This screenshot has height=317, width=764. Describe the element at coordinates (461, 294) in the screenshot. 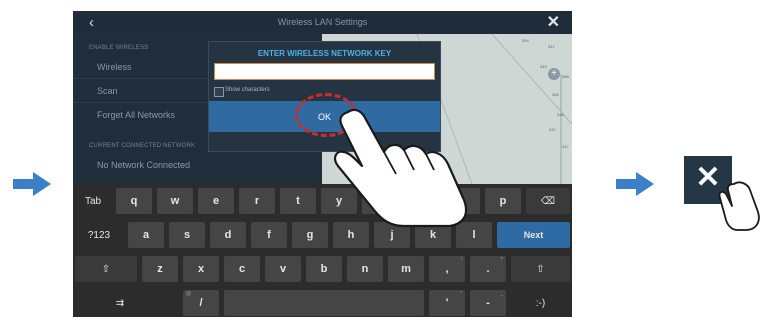

I see `key-sup: "` at that location.